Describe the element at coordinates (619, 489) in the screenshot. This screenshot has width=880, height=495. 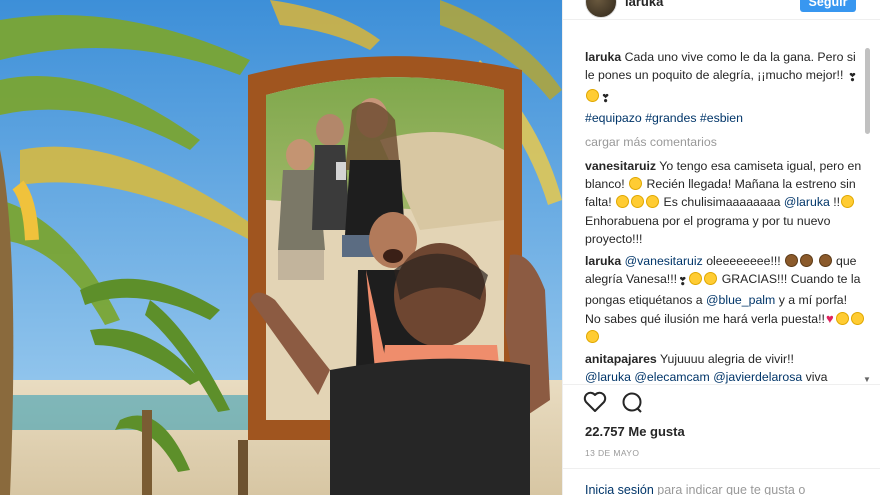
I see `login-link: Inicia sesión` at that location.